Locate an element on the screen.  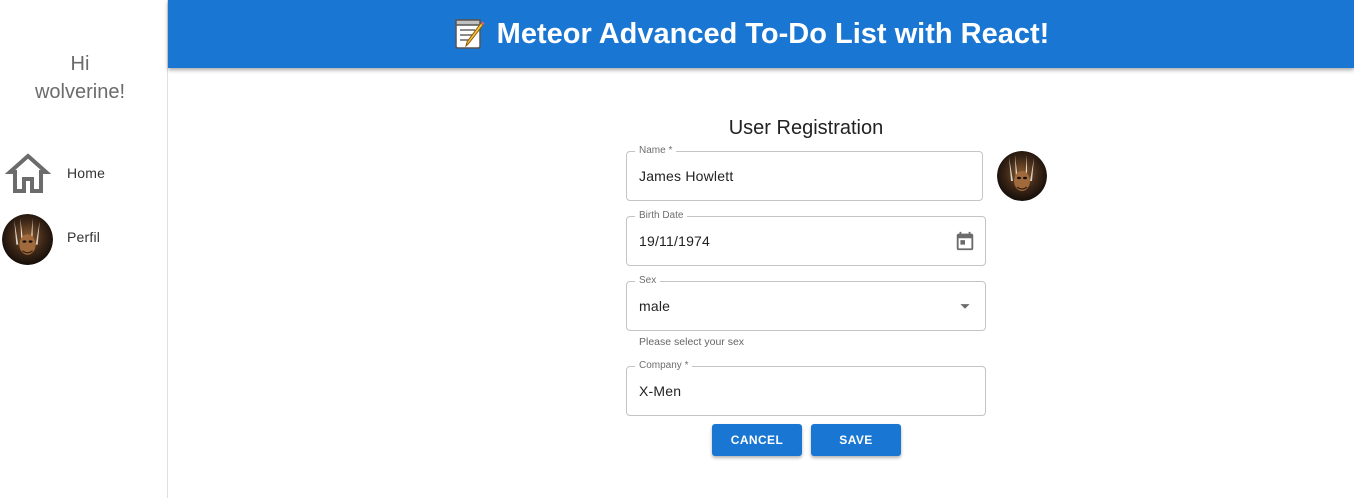
form-title: User Registration is located at coordinates (806, 128).